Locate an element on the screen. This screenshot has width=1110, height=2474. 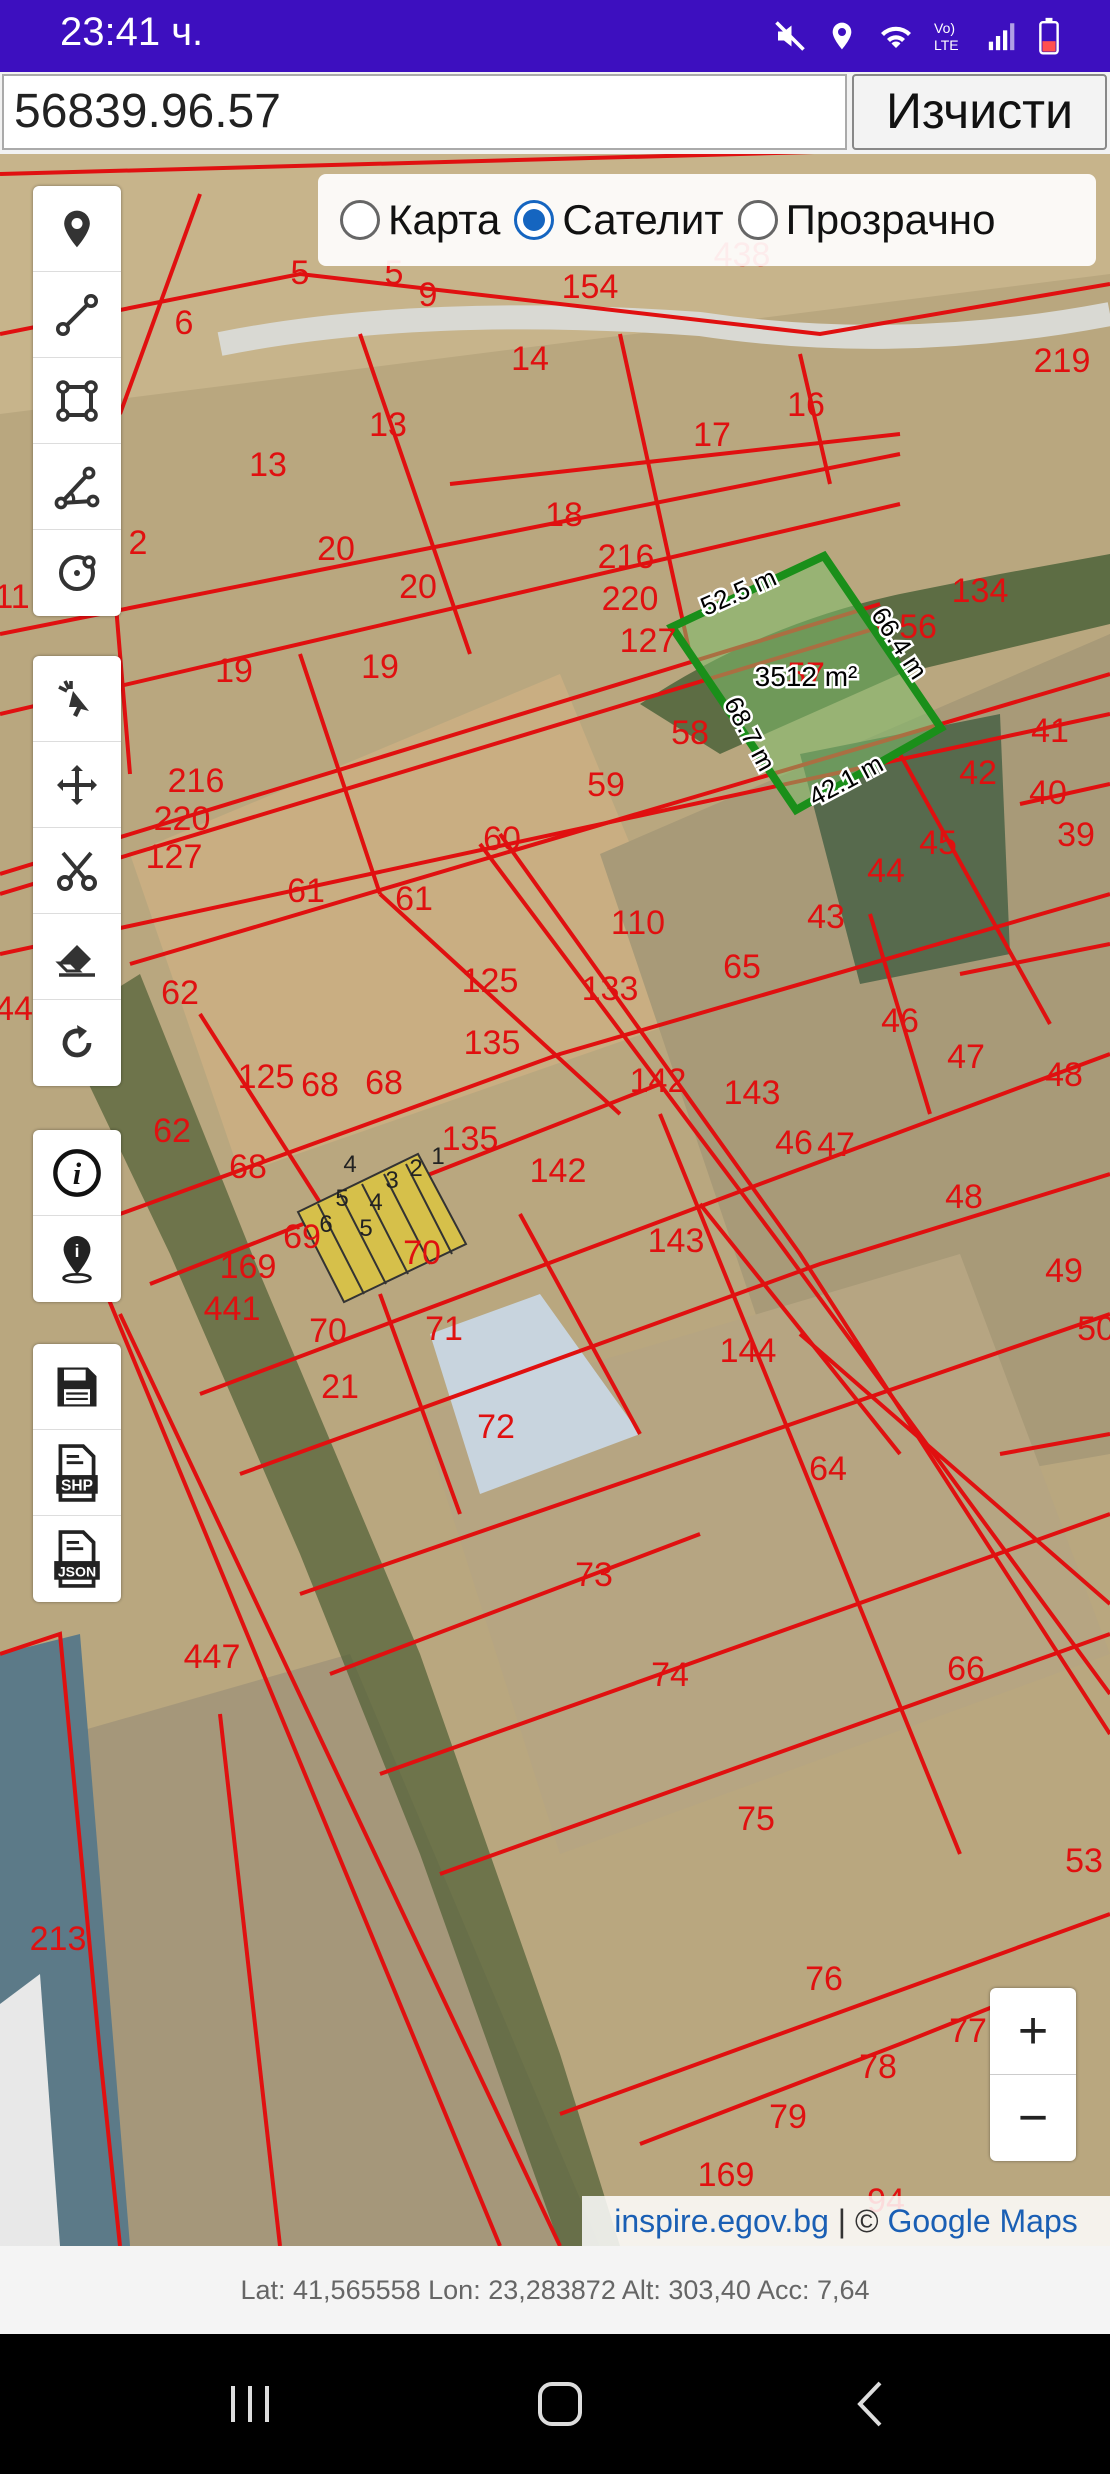
svg-text: 134 is located at coordinates (980, 591).